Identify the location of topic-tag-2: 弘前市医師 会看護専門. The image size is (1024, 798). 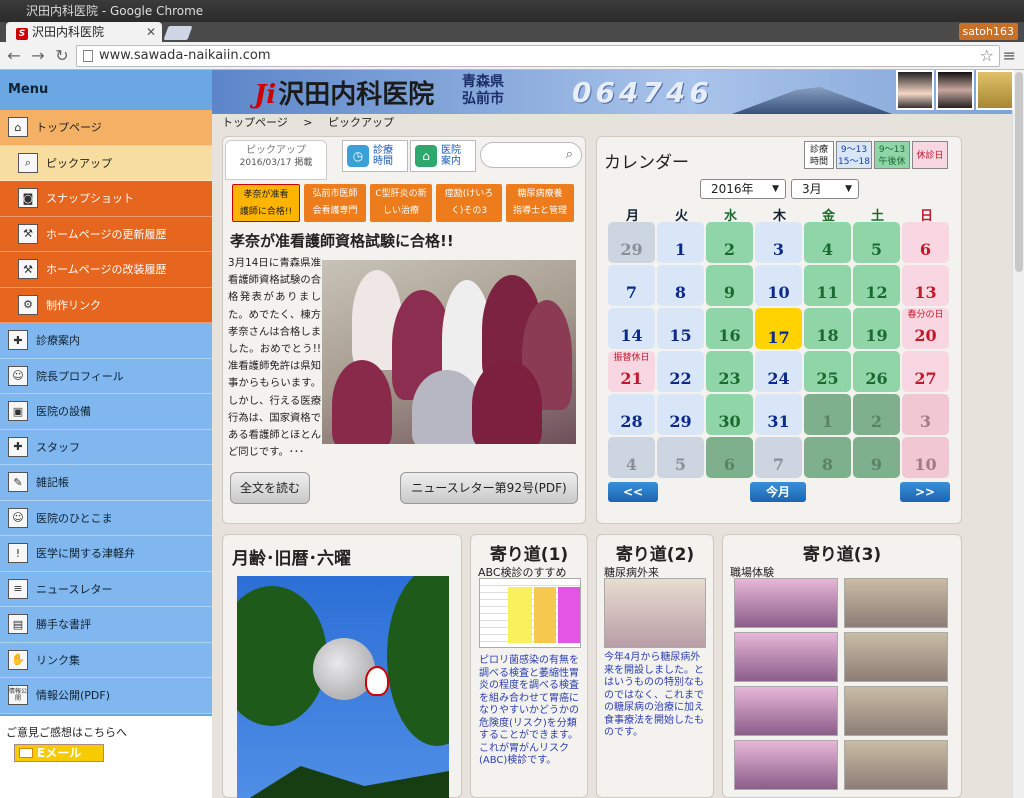
(335, 203).